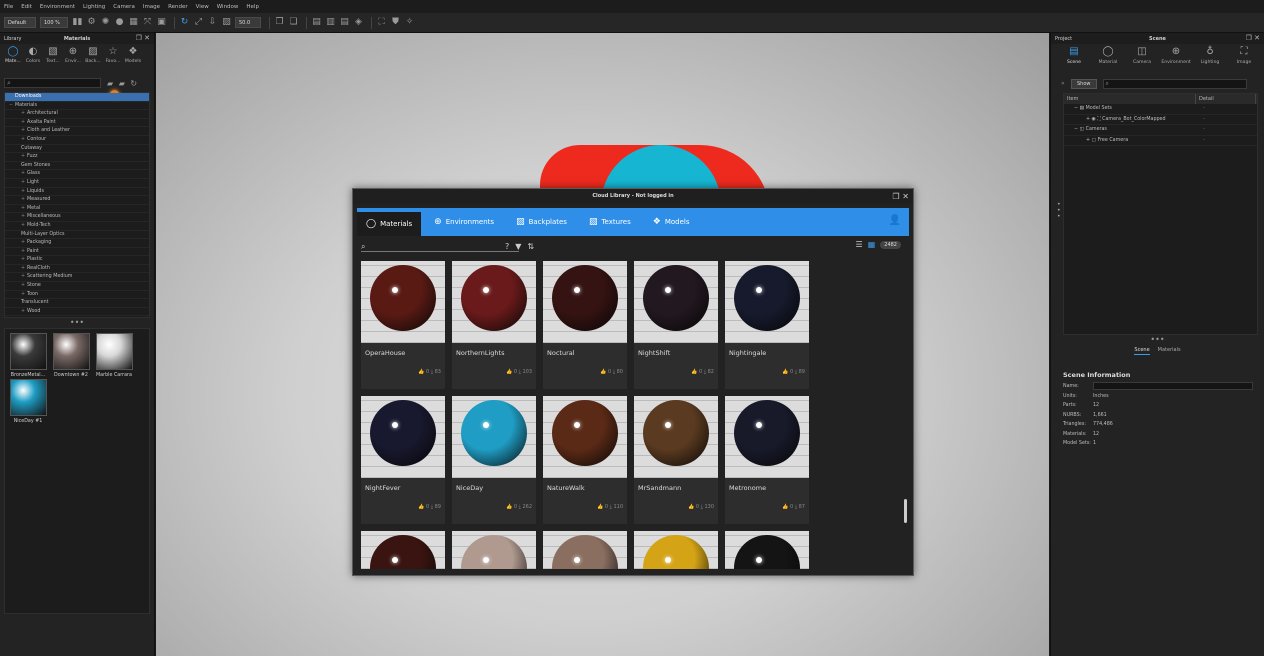  I want to click on tree-item: + Fuzz, so click(77, 157).